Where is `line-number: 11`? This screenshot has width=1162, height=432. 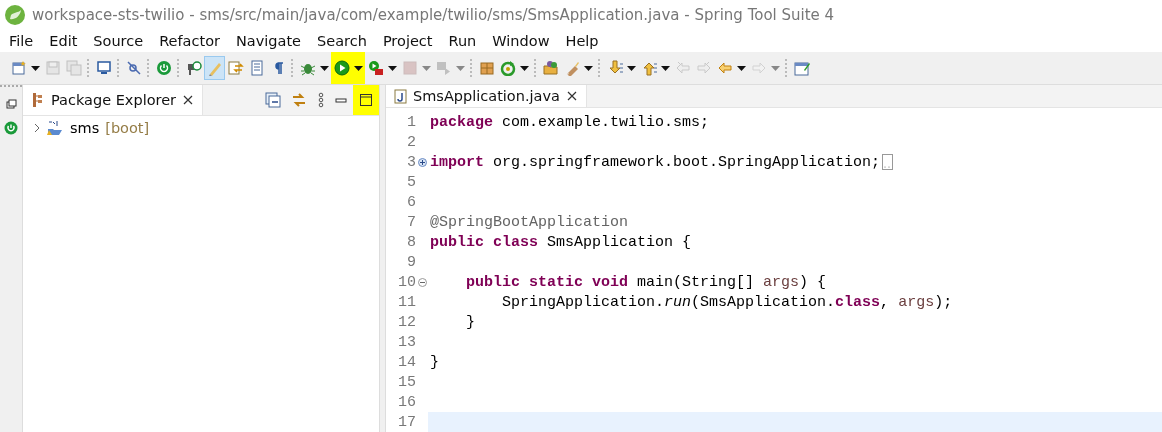 line-number: 11 is located at coordinates (406, 302).